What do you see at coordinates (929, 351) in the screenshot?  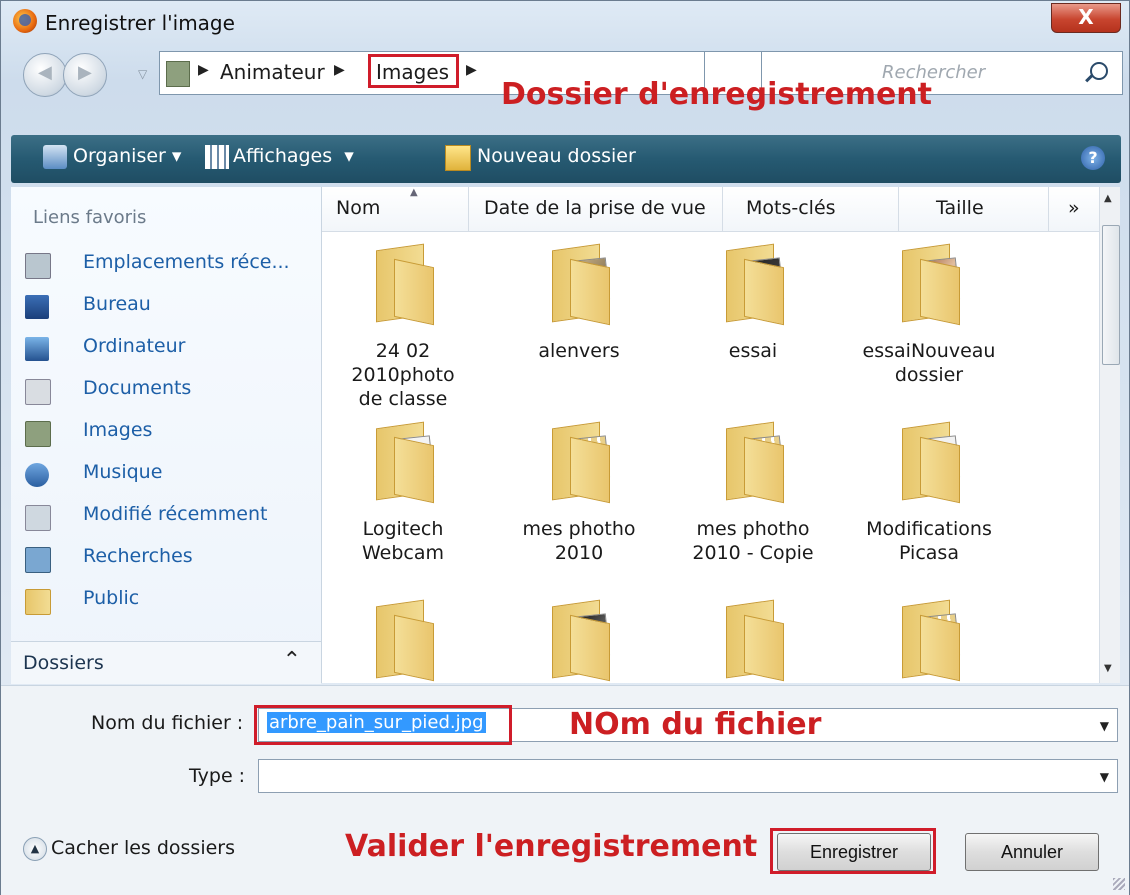 I see `folder-name-line1: essaiNouveau` at bounding box center [929, 351].